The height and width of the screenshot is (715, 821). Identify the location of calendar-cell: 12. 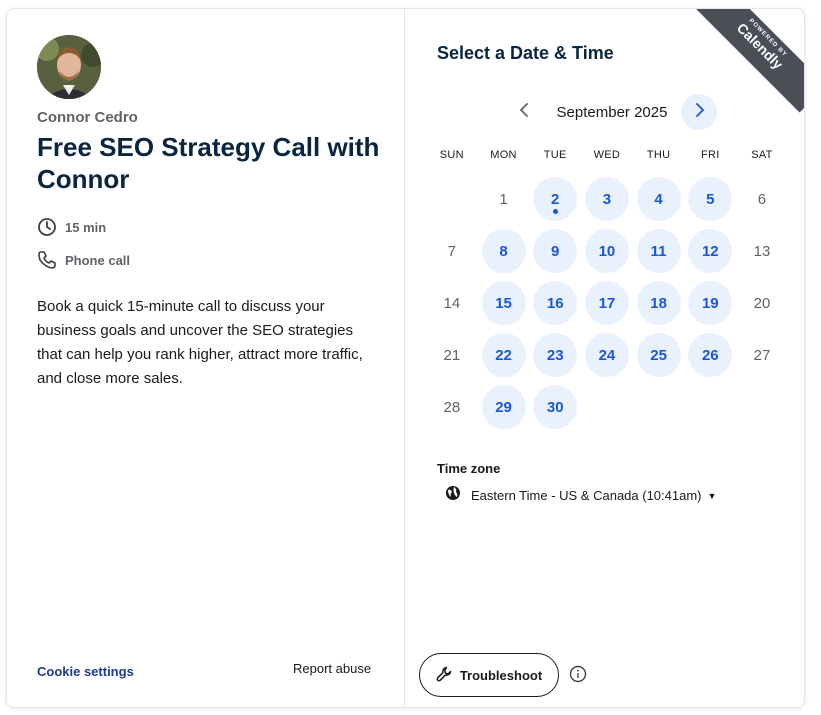
(710, 251).